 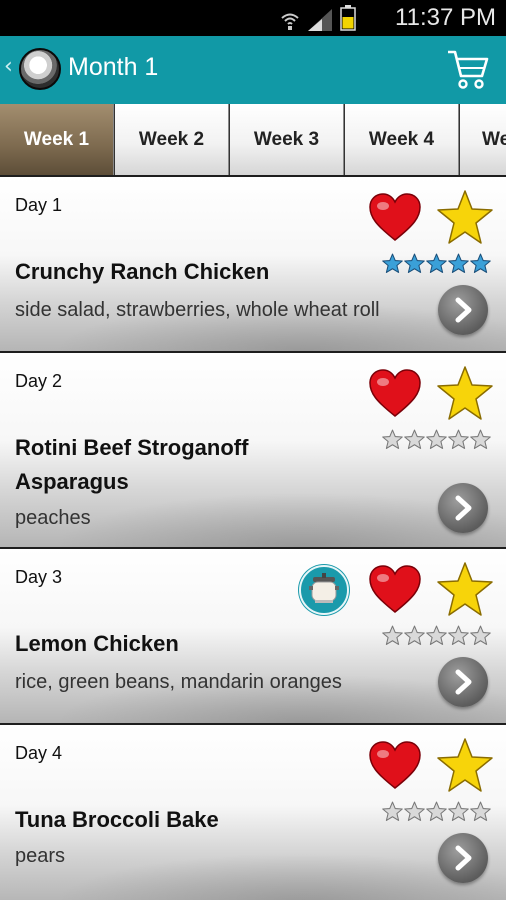 I want to click on status-bar: 11:37 PM, so click(x=253, y=18).